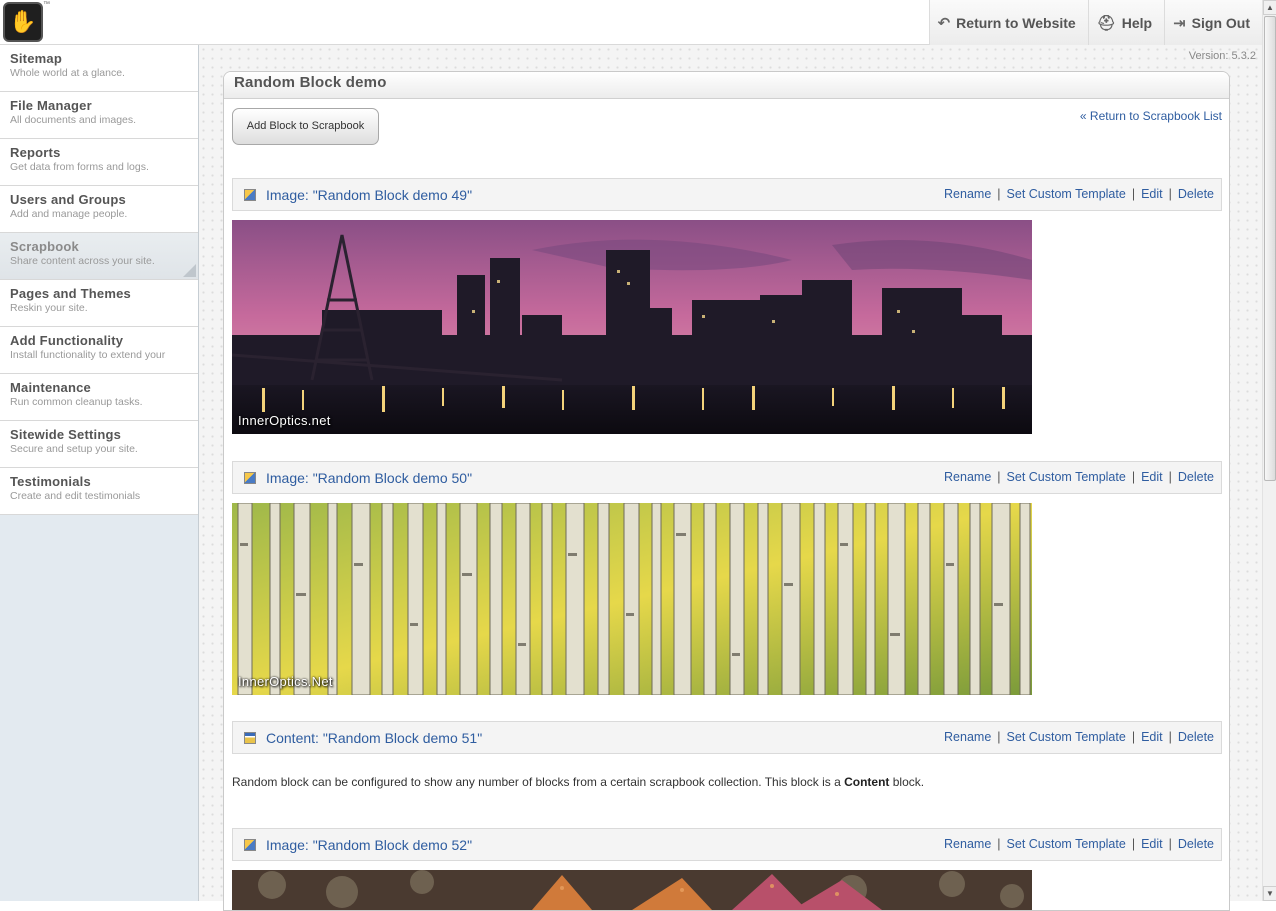  I want to click on sidebar-item-title: Maintenance, so click(50, 387).